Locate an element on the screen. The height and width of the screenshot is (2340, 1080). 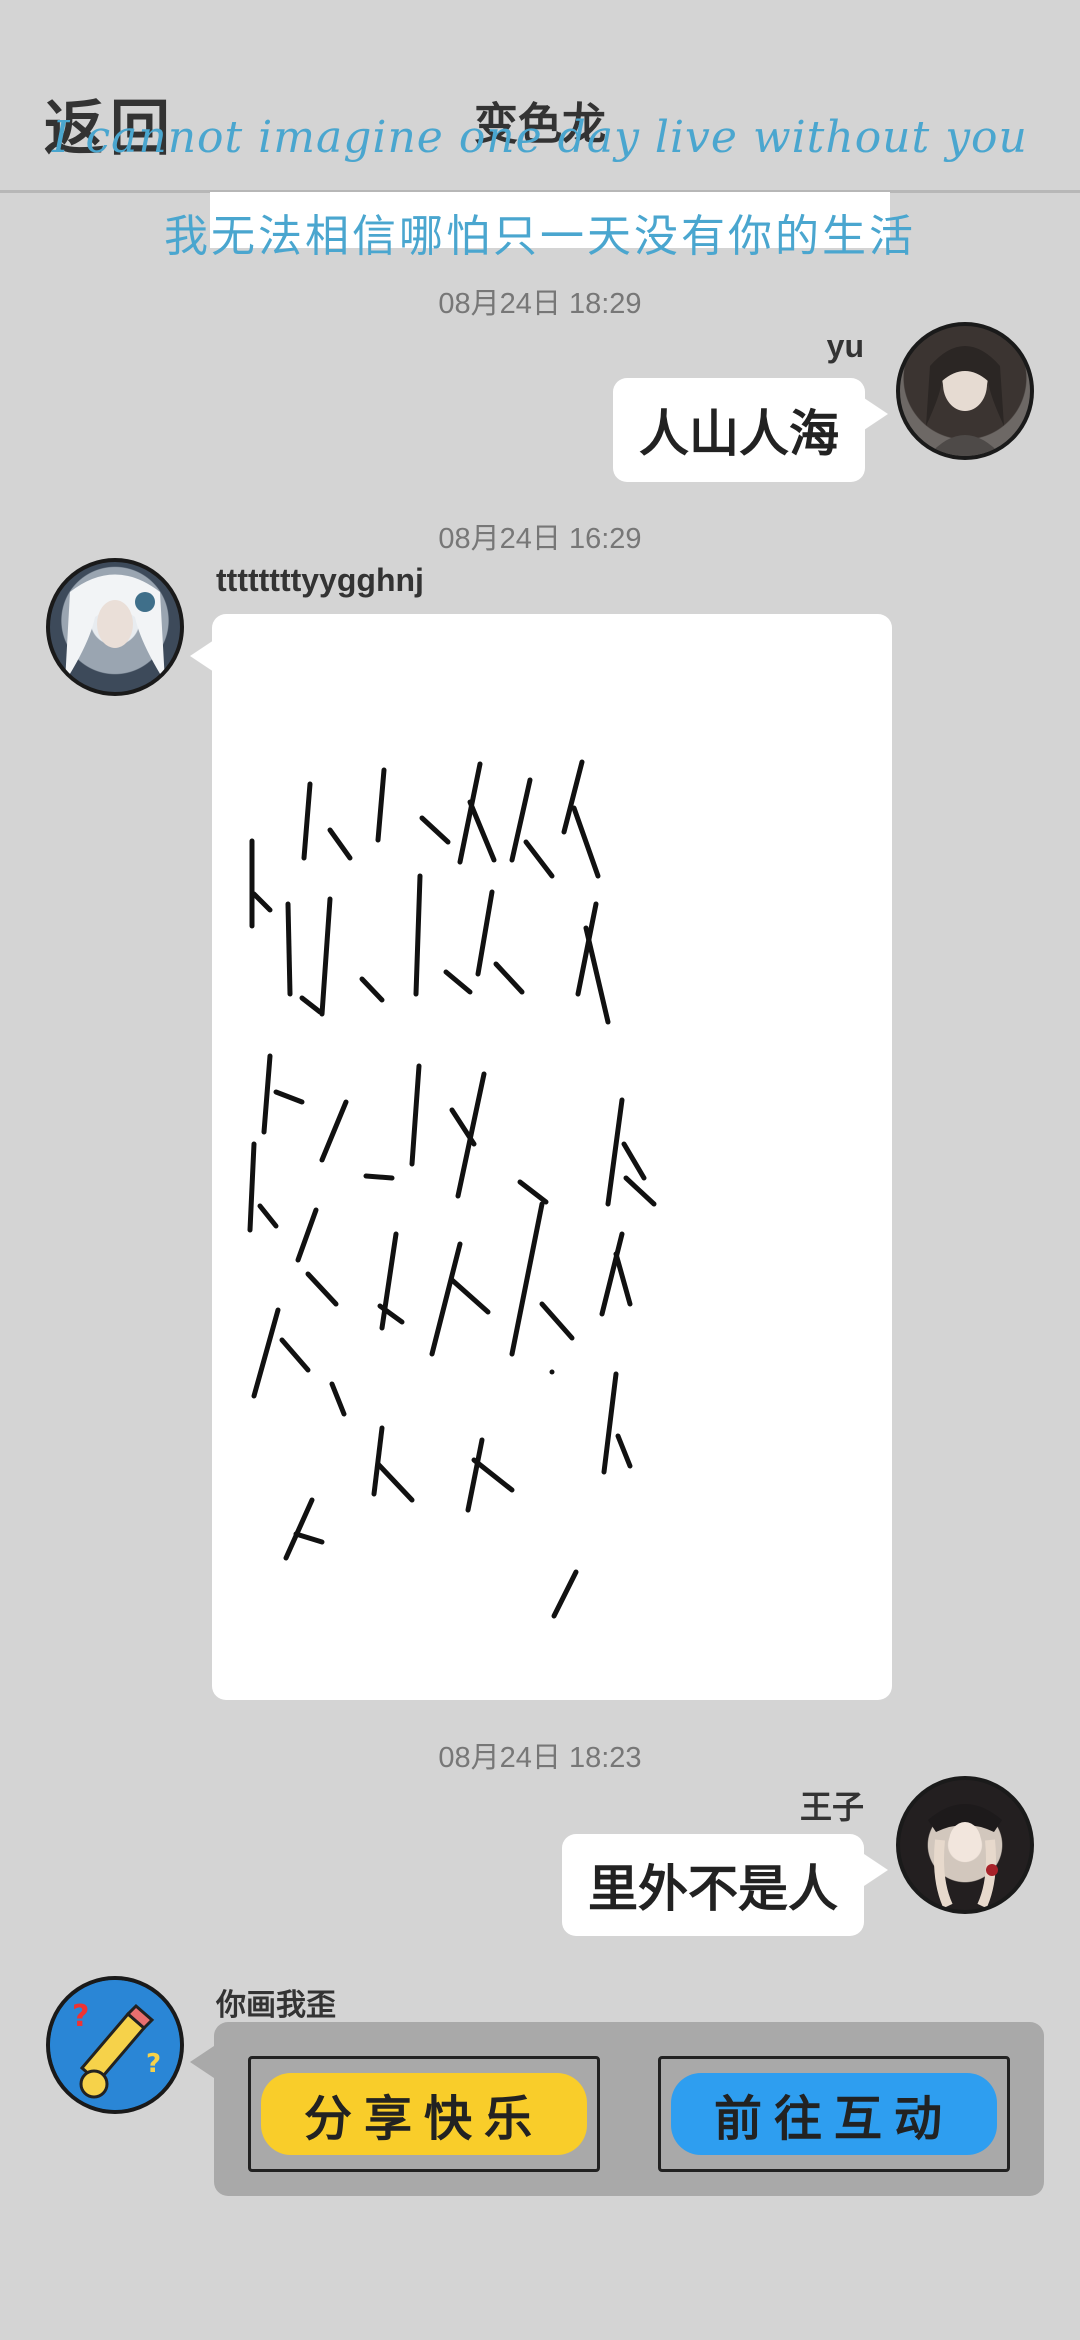
share-joy-button: 分享快乐 is located at coordinates (424, 2114).